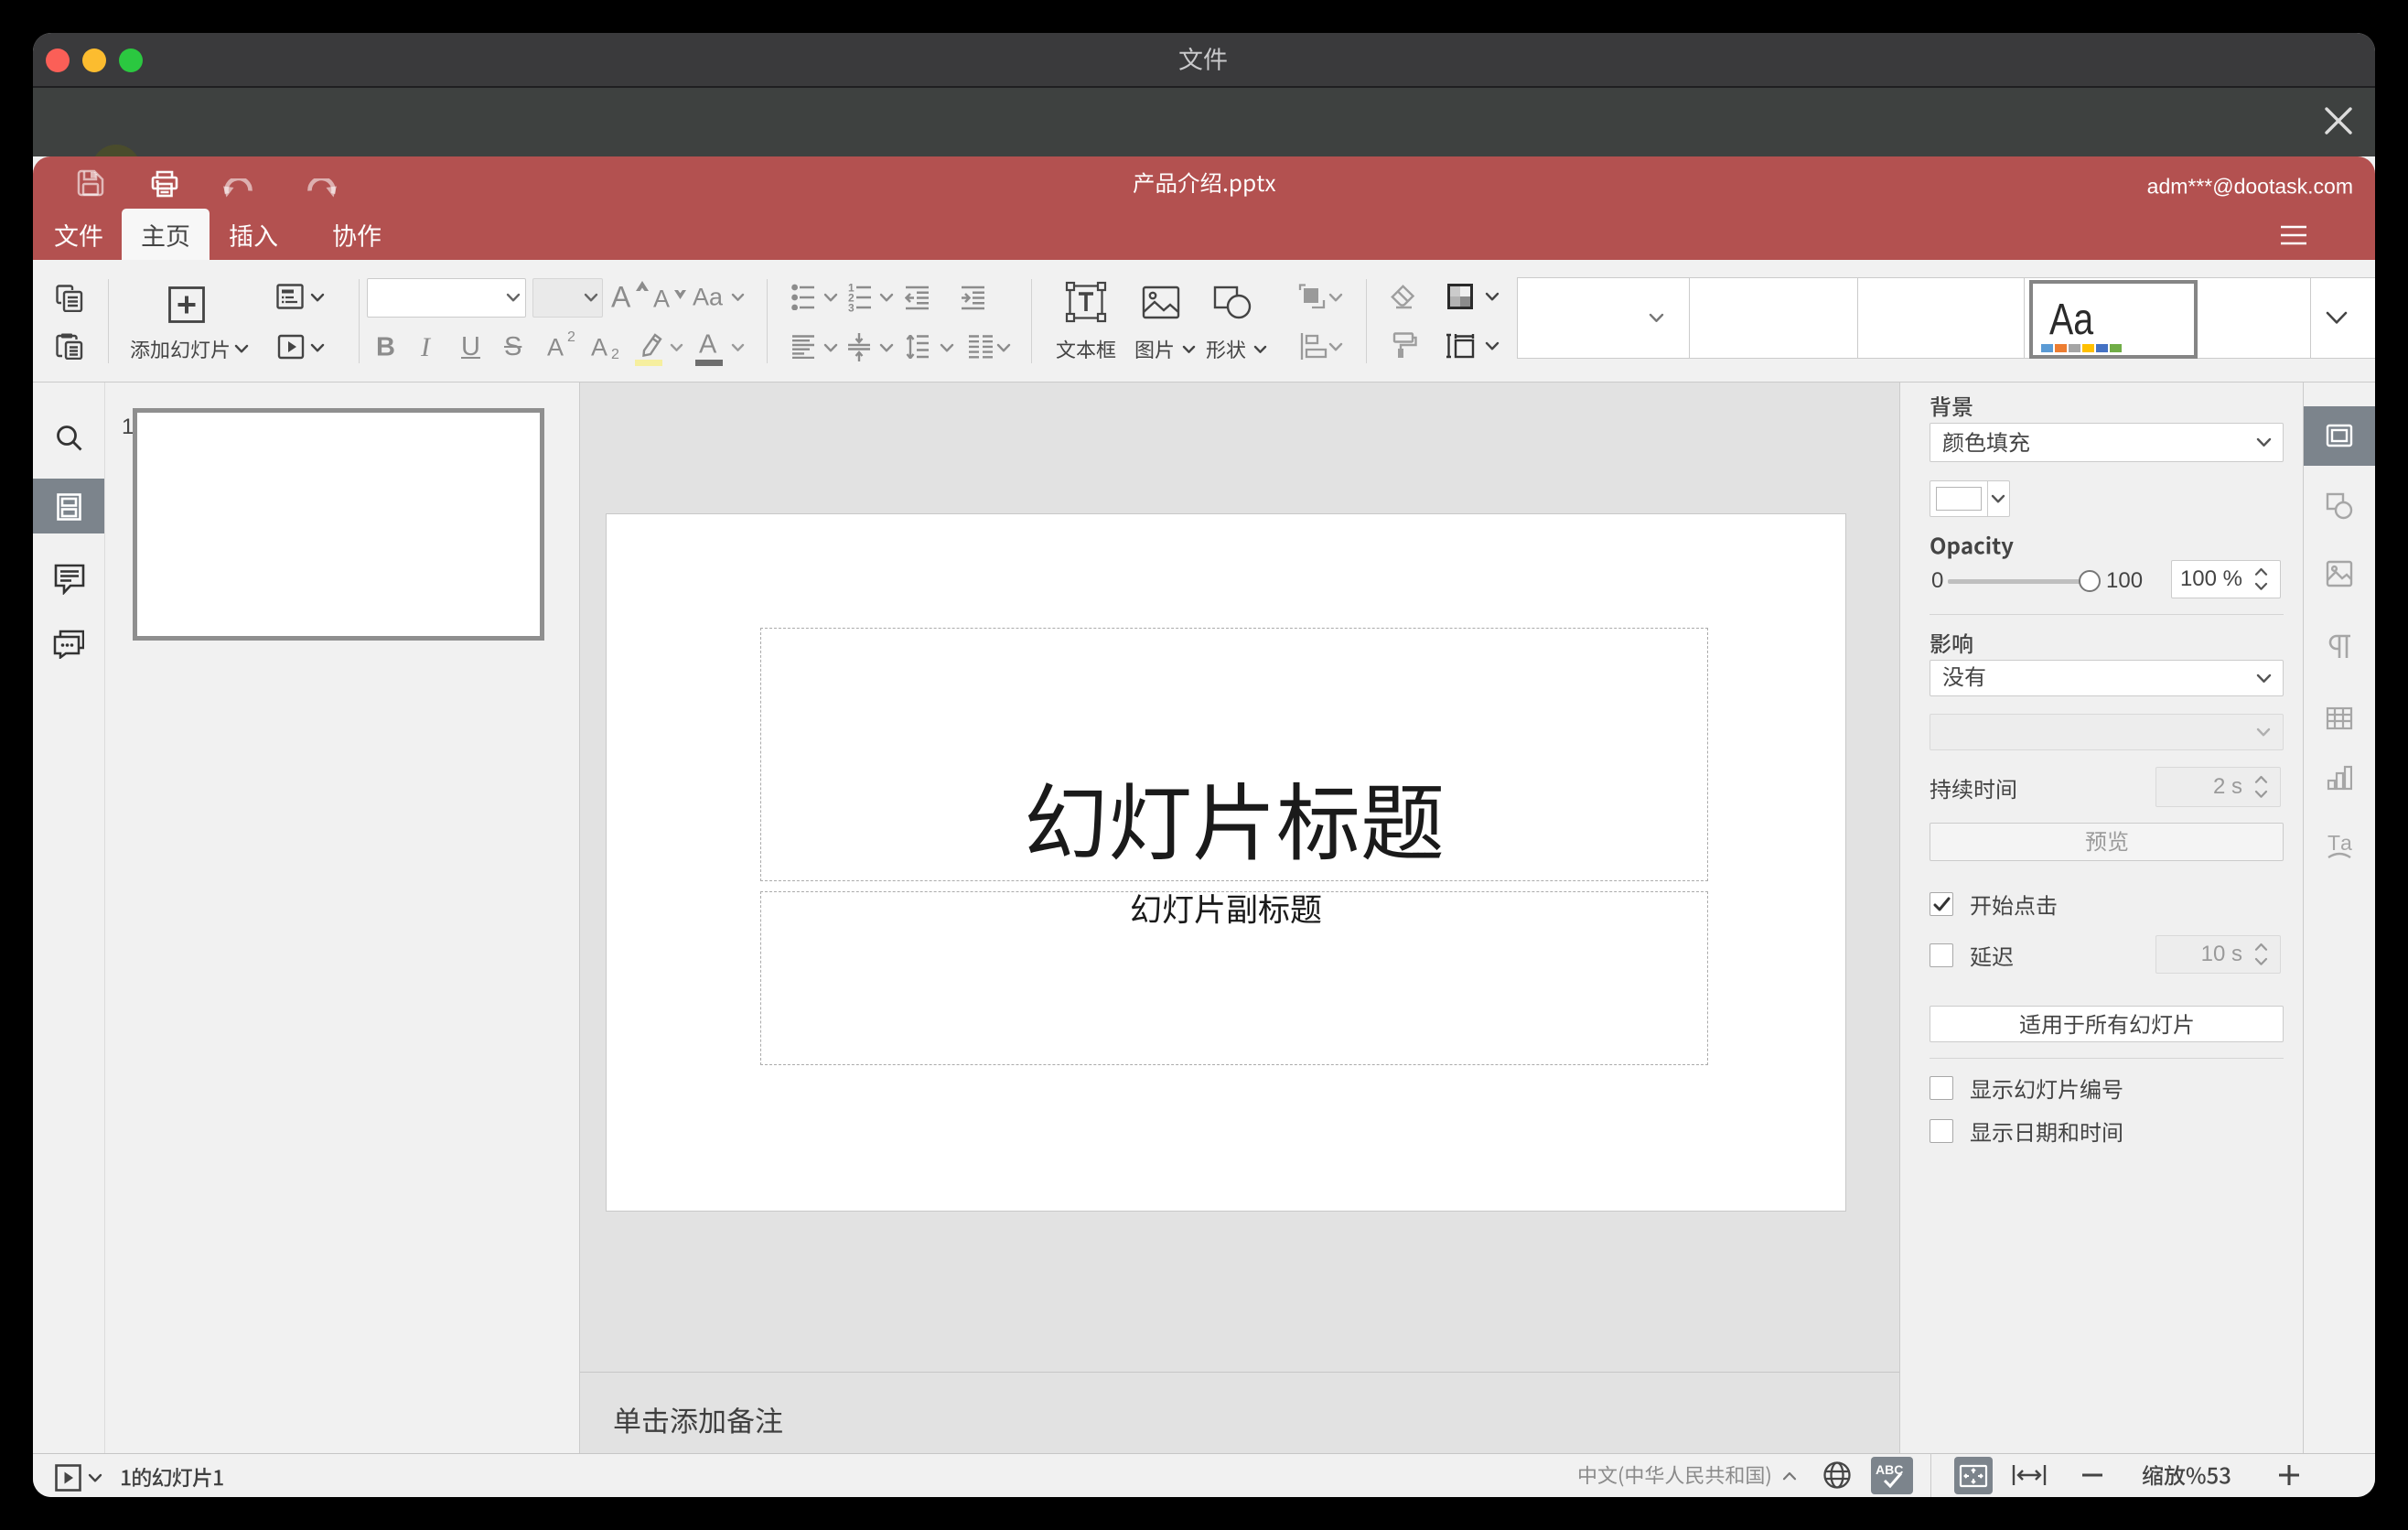  What do you see at coordinates (2346, 843) in the screenshot?
I see `svg-text: a` at bounding box center [2346, 843].